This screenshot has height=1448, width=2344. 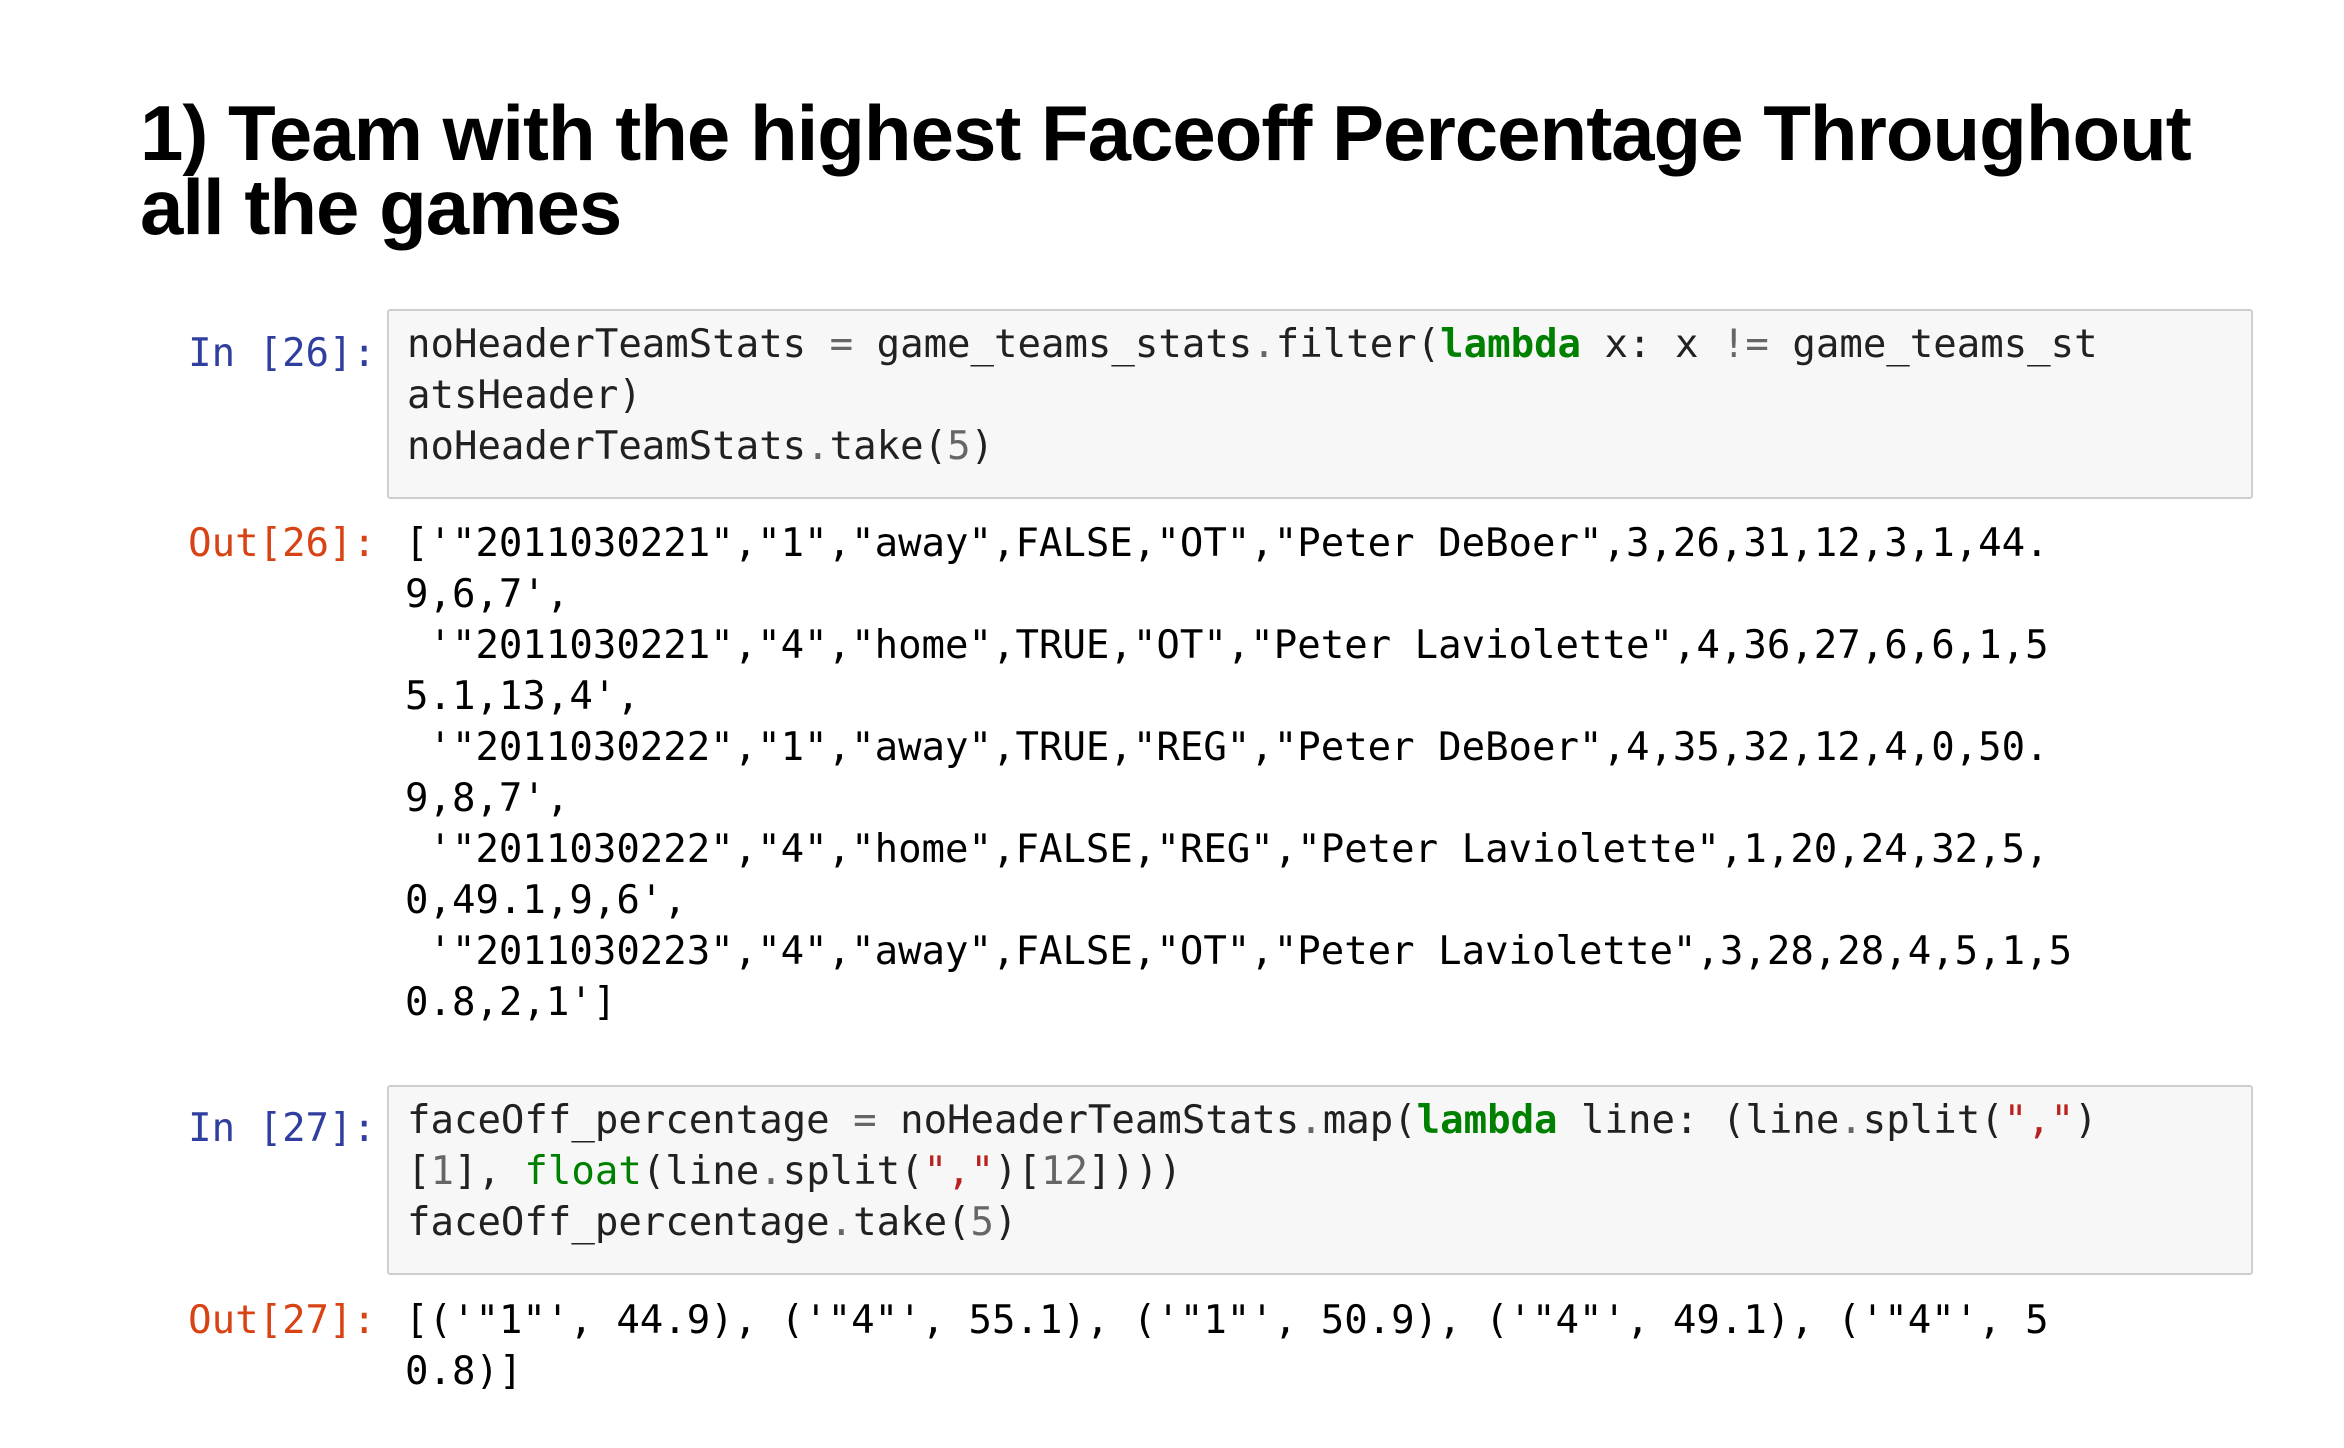 I want to click on code-token: ],, so click(x=489, y=1171).